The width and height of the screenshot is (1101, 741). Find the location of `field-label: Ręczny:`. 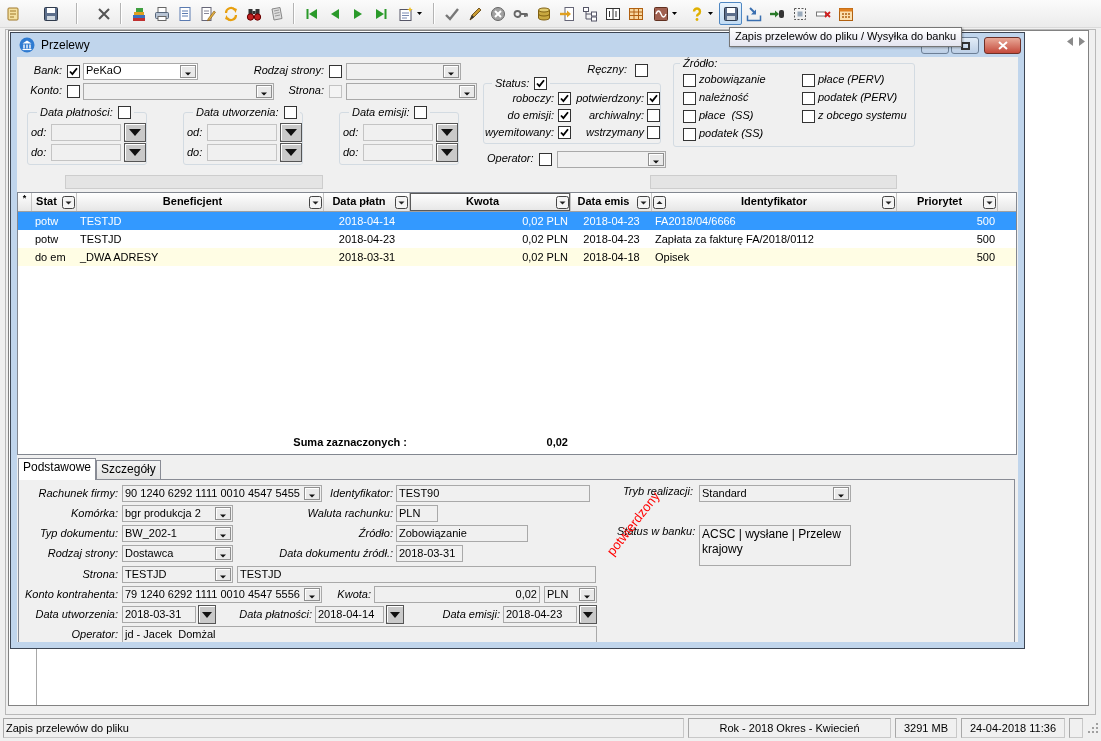

field-label: Ręczny: is located at coordinates (607, 70).